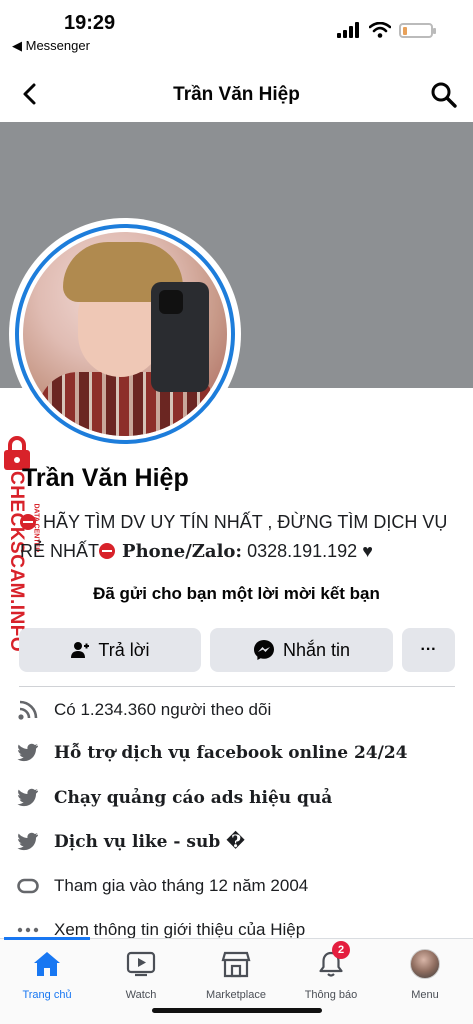 The width and height of the screenshot is (473, 1024). I want to click on home-icon, so click(47, 964).